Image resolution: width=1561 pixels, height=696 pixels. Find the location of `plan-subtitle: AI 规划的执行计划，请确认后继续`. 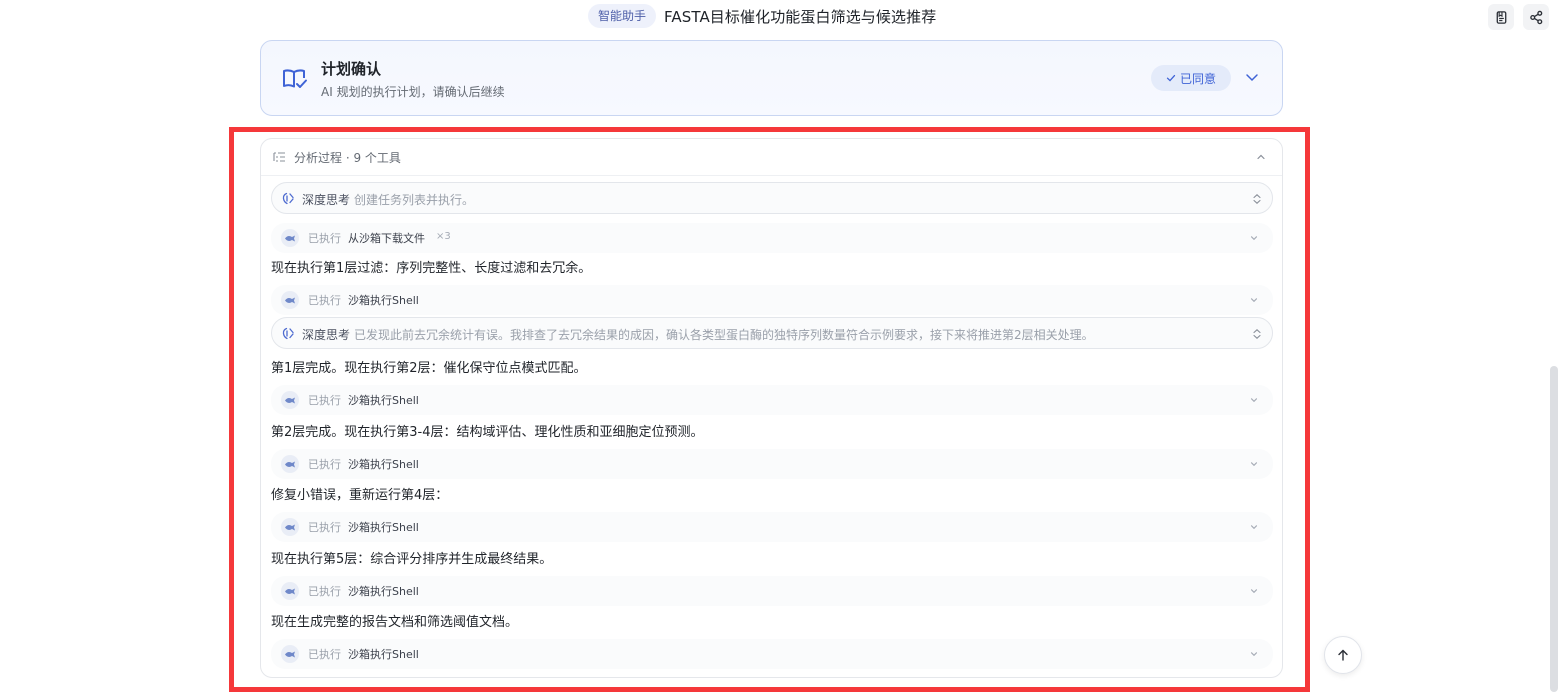

plan-subtitle: AI 规划的执行计划，请确认后继续 is located at coordinates (413, 92).